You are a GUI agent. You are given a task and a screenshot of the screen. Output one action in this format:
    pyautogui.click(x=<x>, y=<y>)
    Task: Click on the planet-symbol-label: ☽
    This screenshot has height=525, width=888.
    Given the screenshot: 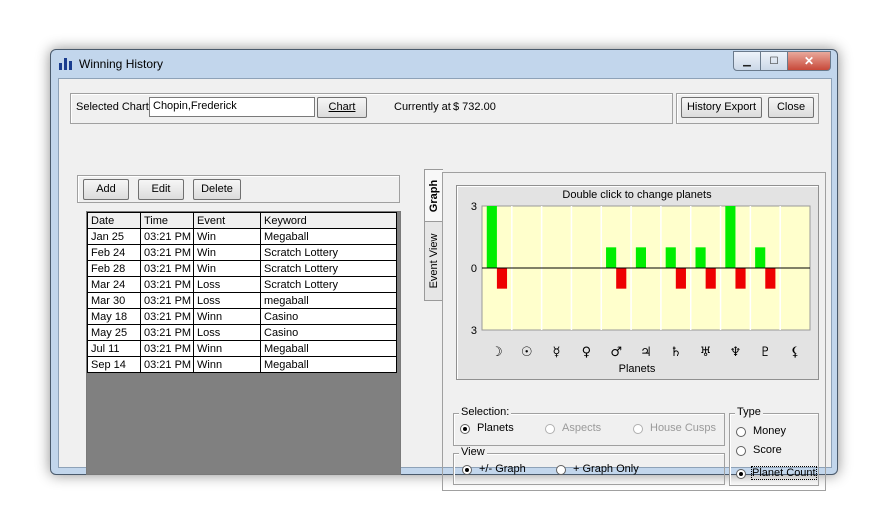 What is the action you would take?
    pyautogui.click(x=497, y=352)
    